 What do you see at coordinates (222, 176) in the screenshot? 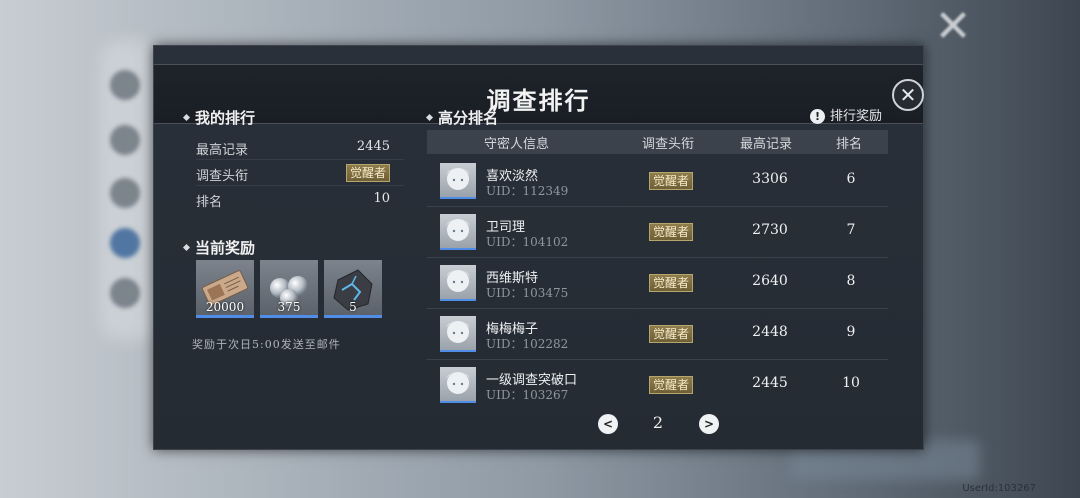
I see `stat-label: 调查头衔` at bounding box center [222, 176].